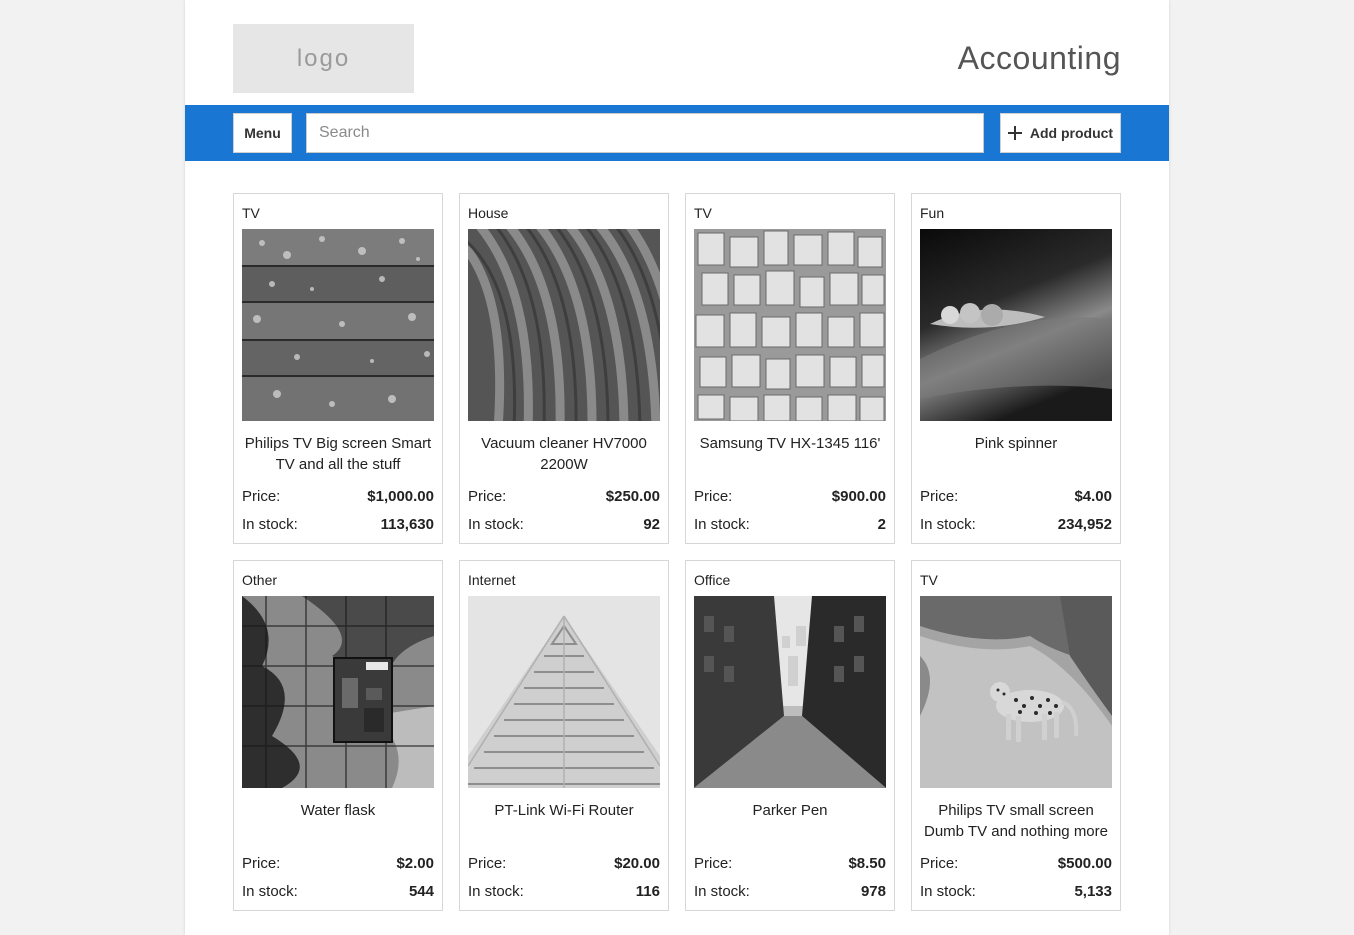  What do you see at coordinates (338, 810) in the screenshot?
I see `product-name: Water flask` at bounding box center [338, 810].